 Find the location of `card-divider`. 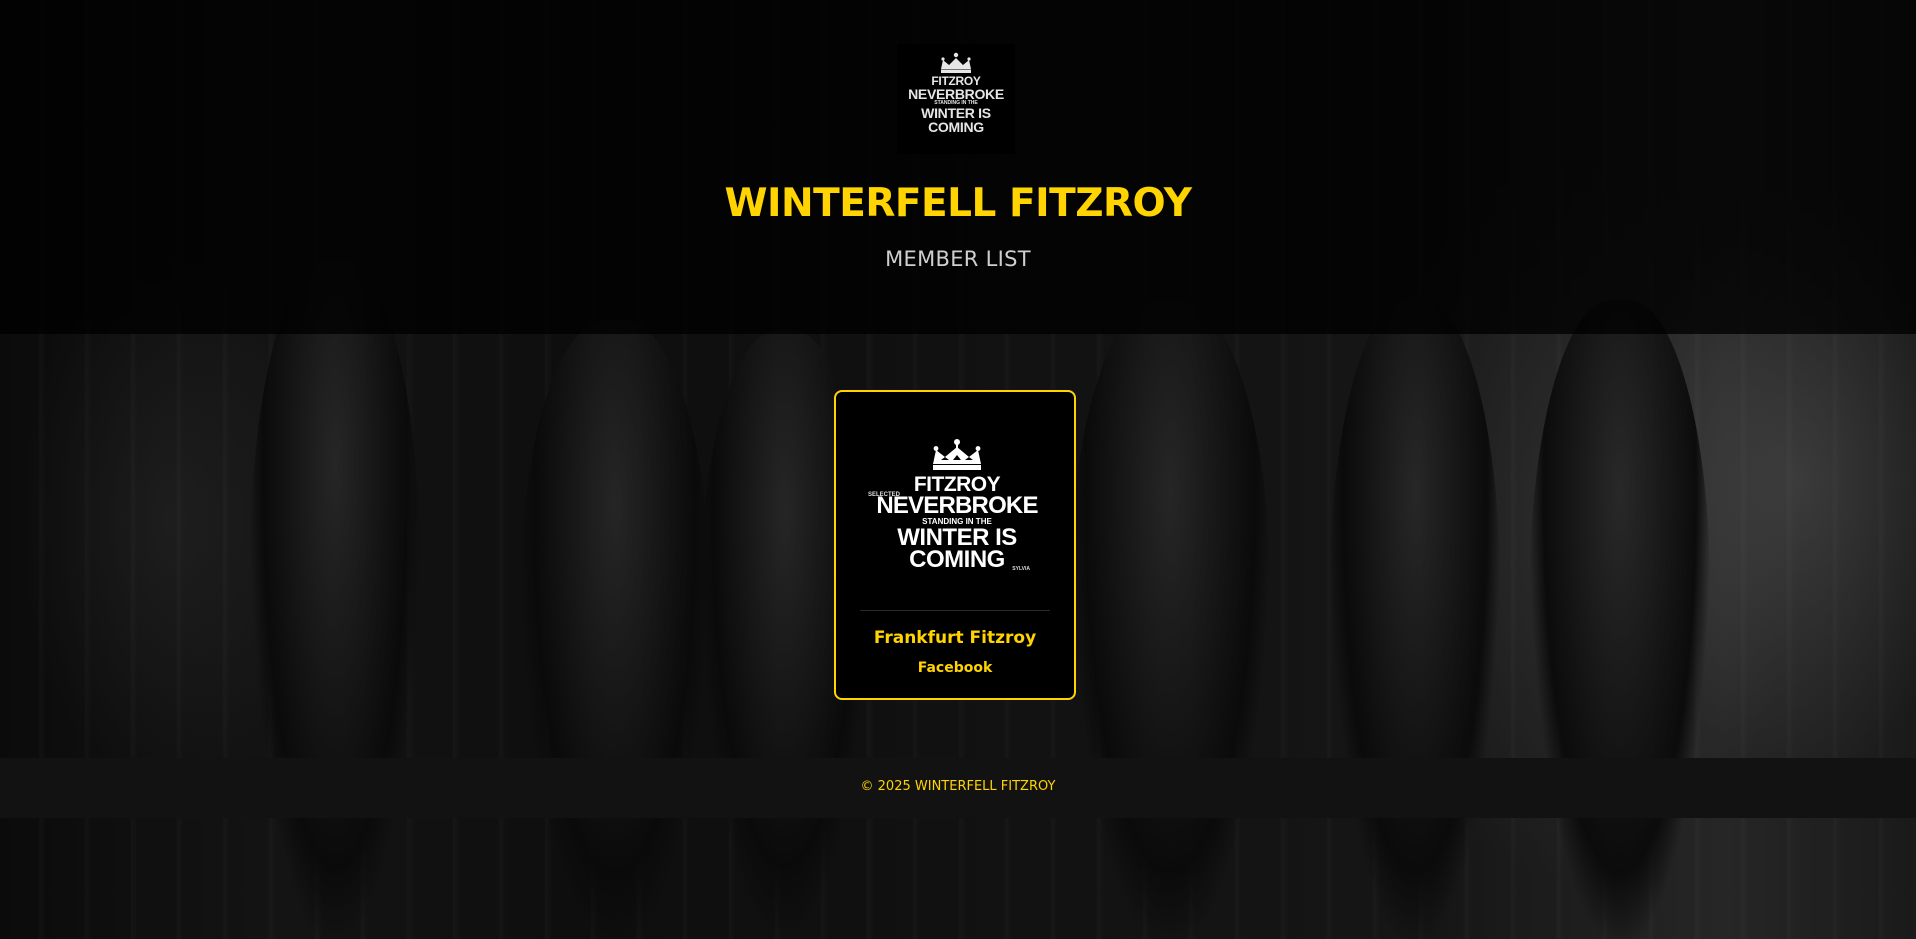

card-divider is located at coordinates (955, 610).